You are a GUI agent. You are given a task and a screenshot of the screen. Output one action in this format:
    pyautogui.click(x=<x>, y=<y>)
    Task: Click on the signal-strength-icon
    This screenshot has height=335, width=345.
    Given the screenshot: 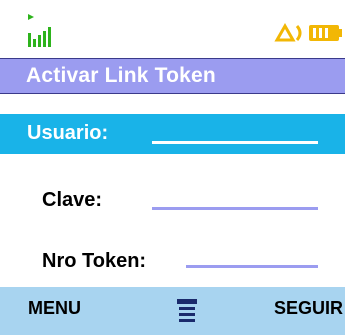 What is the action you would take?
    pyautogui.click(x=39, y=30)
    